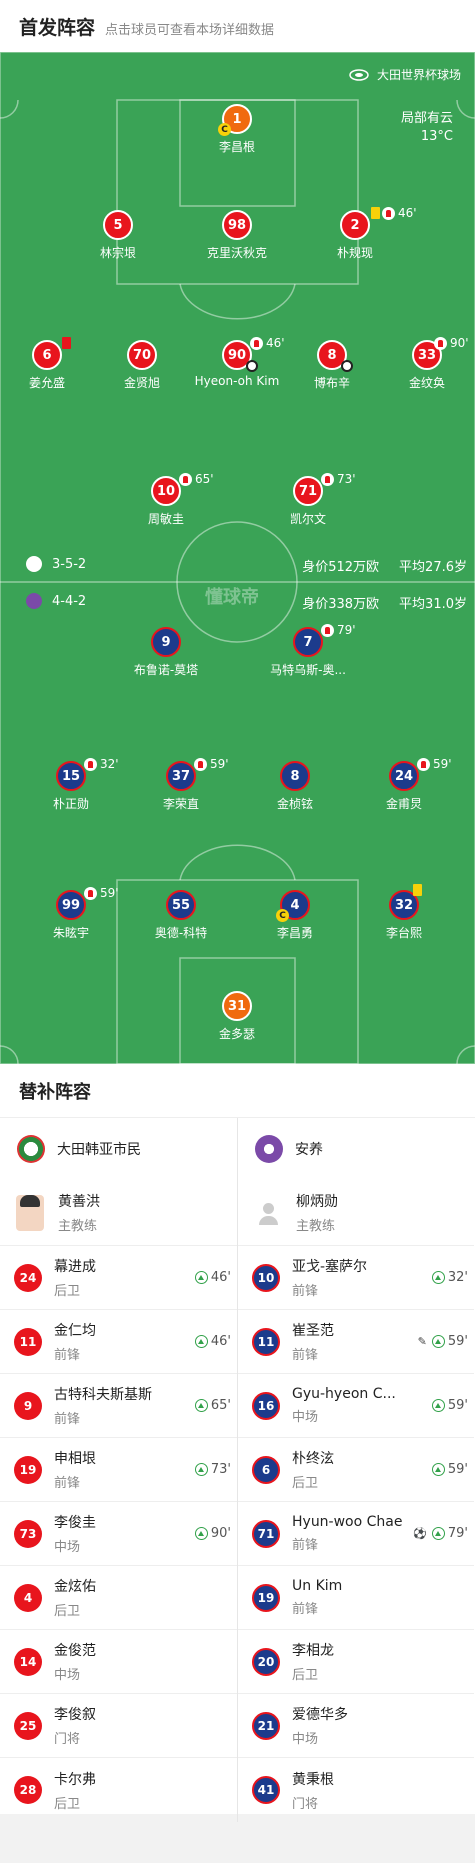 Image resolution: width=475 pixels, height=1863 pixels. Describe the element at coordinates (237, 225) in the screenshot. I see `player-number-badge: 98` at that location.